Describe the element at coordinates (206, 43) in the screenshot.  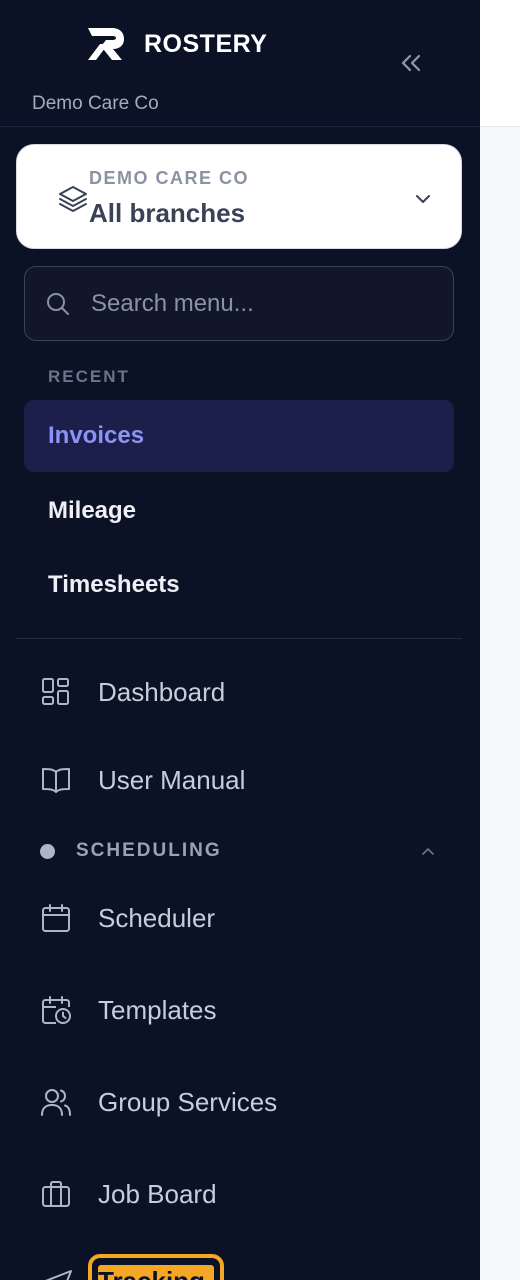
I see `brand-name: ROSTERY` at that location.